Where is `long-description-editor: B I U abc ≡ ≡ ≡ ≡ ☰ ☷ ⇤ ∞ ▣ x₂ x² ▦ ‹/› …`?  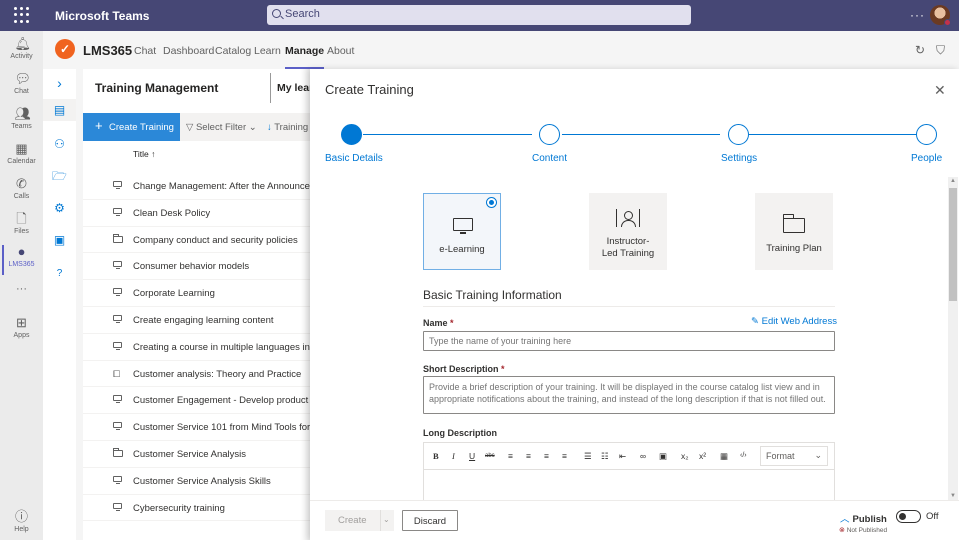
long-description-editor: B I U abc ≡ ≡ ≡ ≡ ☰ ☷ ⇤ ∞ ▣ x₂ x² ▦ ‹/› … is located at coordinates (629, 472).